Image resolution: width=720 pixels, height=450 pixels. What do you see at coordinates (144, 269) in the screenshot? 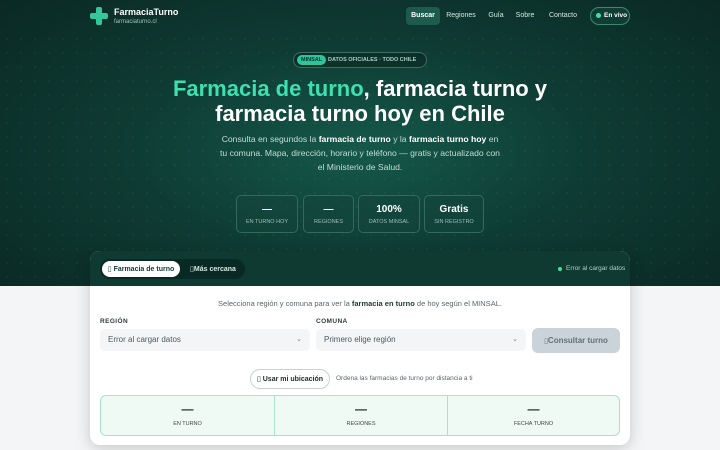
I see `tab-label: Farmacia de turno` at bounding box center [144, 269].